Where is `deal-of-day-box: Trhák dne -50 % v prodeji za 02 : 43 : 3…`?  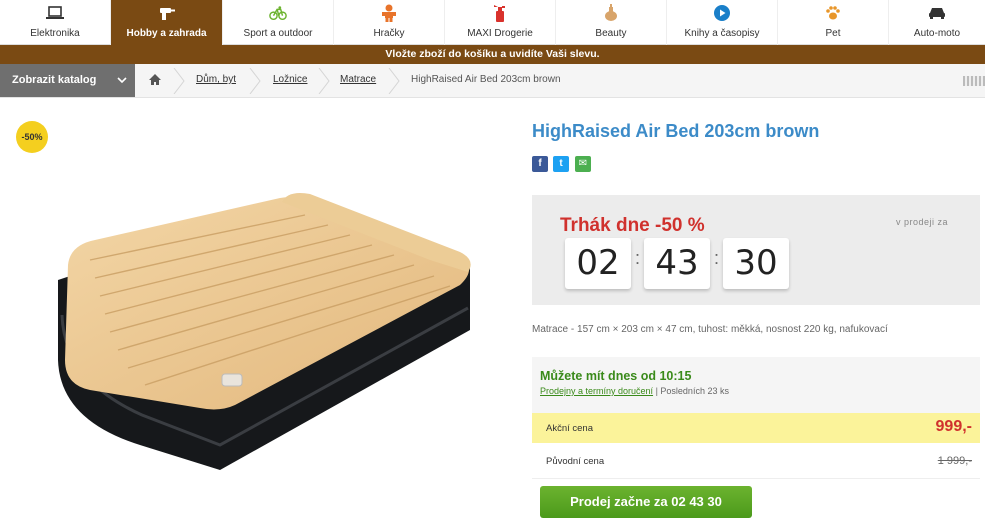 deal-of-day-box: Trhák dne -50 % v prodeji za 02 : 43 : 3… is located at coordinates (756, 250).